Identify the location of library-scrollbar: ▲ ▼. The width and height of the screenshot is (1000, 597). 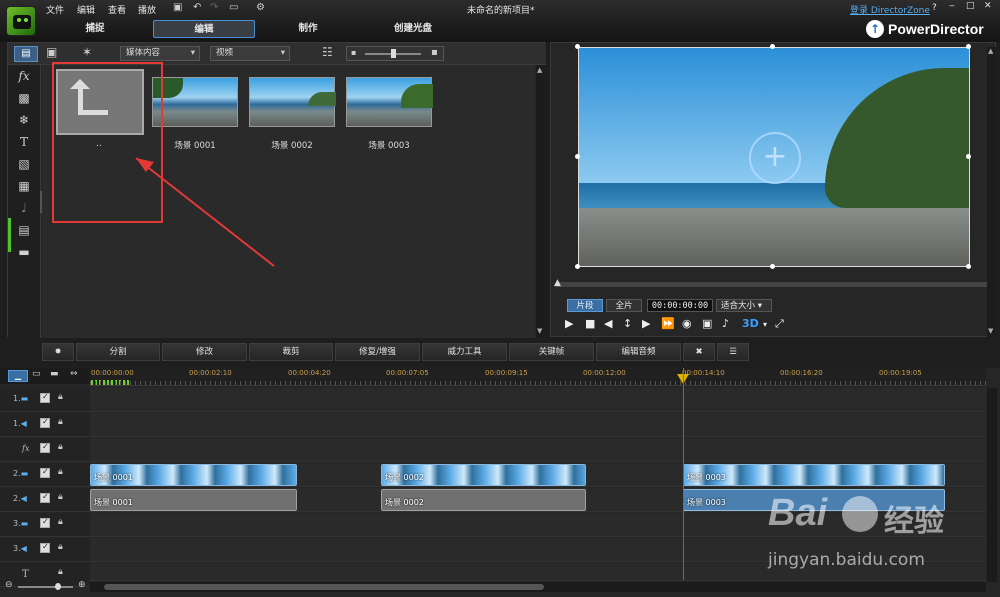
(540, 201).